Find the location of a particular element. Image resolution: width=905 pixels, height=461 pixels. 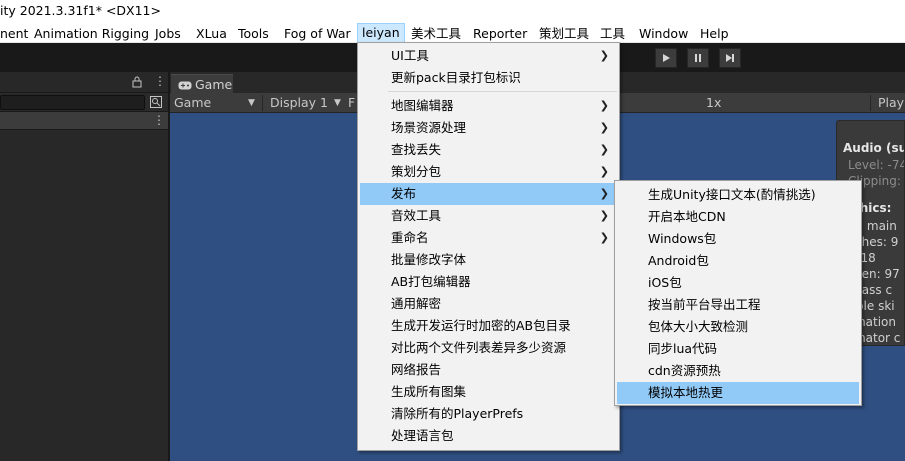

menu-item-label: 查找丢失 is located at coordinates (416, 149).